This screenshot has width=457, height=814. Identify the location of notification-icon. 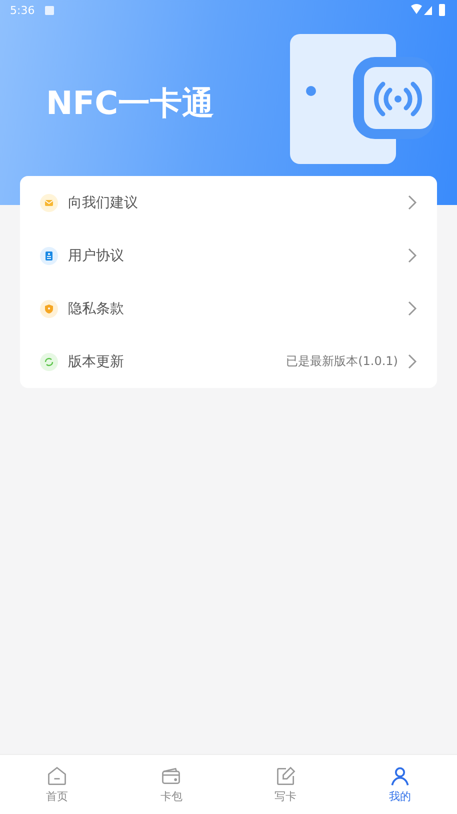
(49, 10).